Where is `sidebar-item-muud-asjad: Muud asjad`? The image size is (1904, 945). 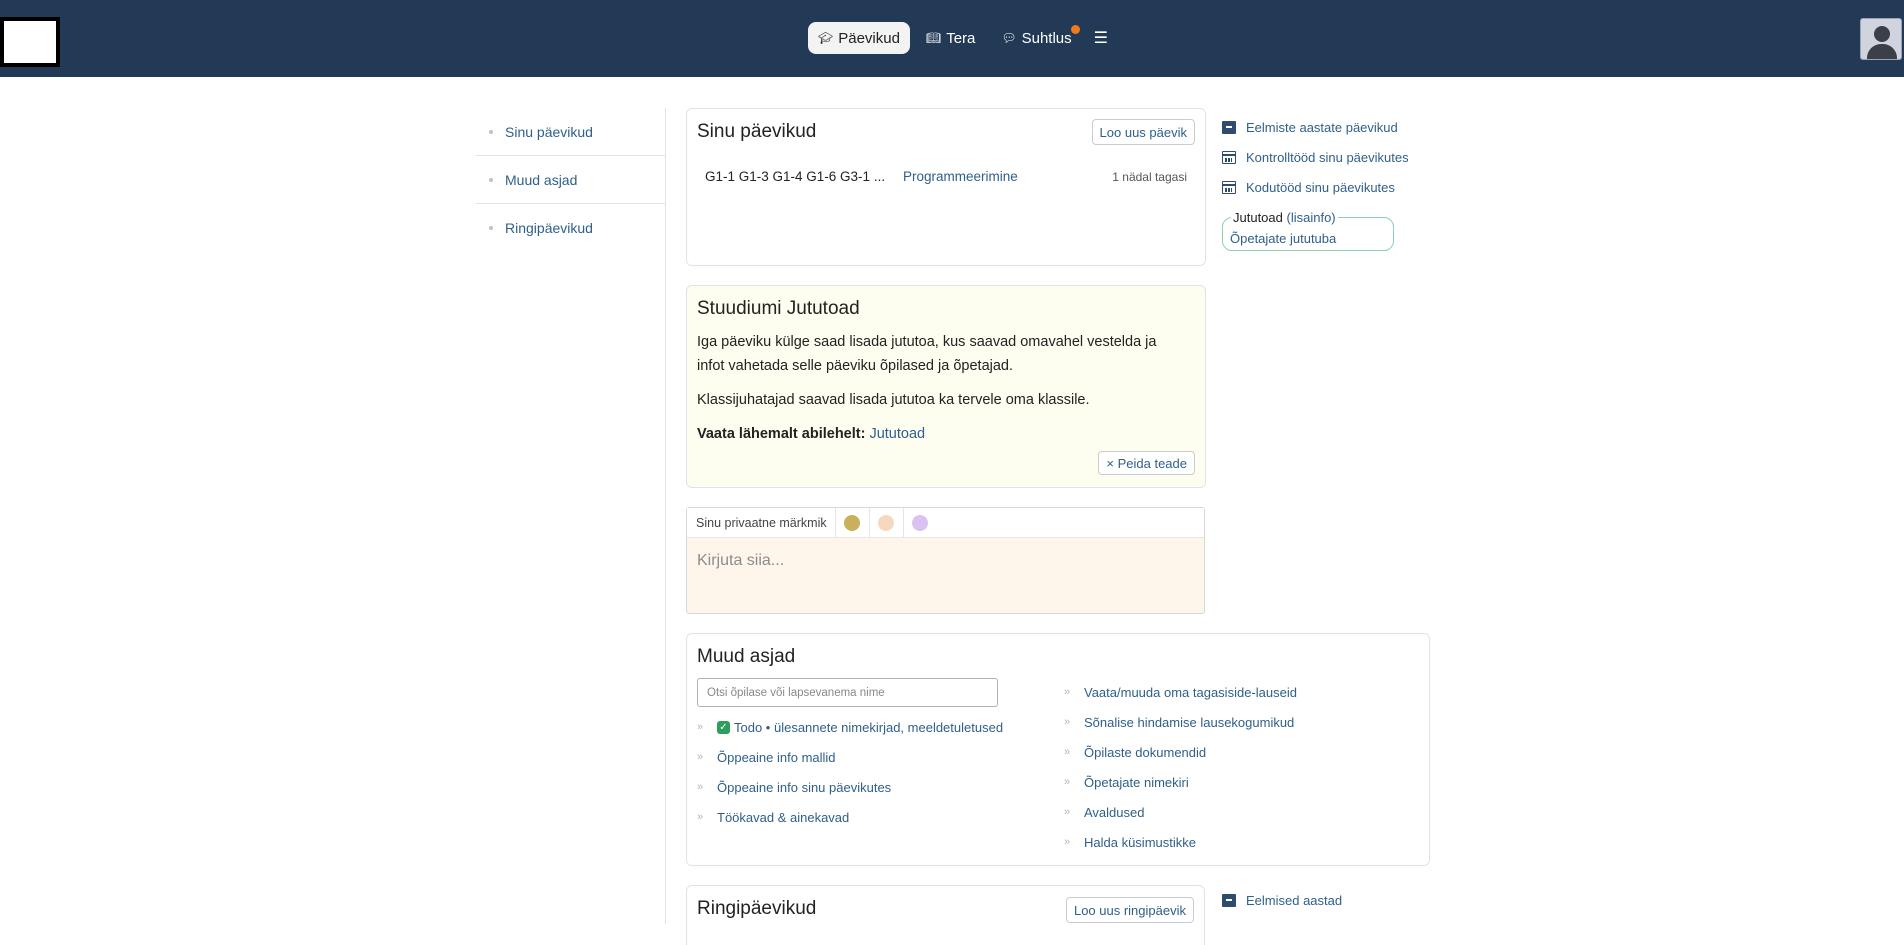
sidebar-item-muud-asjad: Muud asjad is located at coordinates (571, 180).